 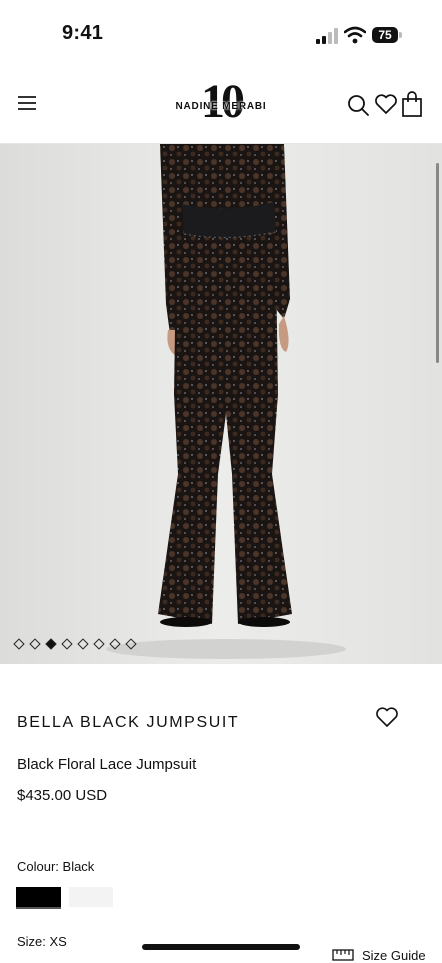 What do you see at coordinates (128, 722) in the screenshot?
I see `product-title: BELLA BLACK JUMPSUIT` at bounding box center [128, 722].